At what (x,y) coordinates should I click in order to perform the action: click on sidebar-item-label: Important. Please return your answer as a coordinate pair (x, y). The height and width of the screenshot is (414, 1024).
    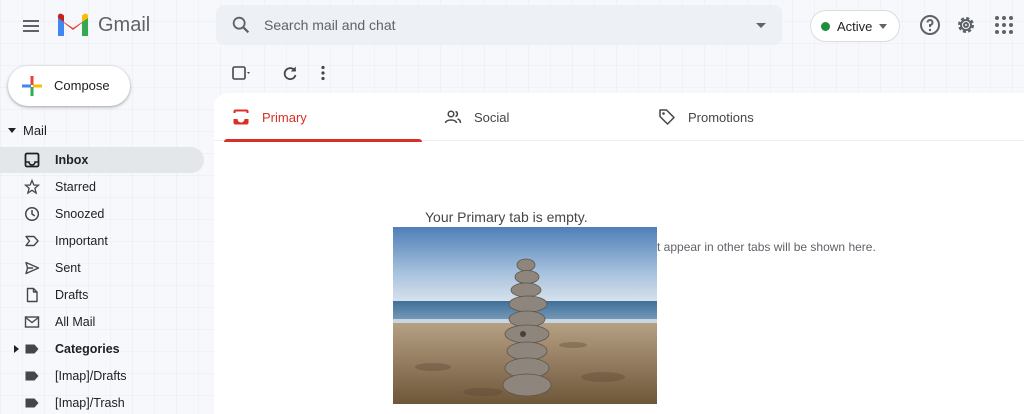
    Looking at the image, I should click on (81, 241).